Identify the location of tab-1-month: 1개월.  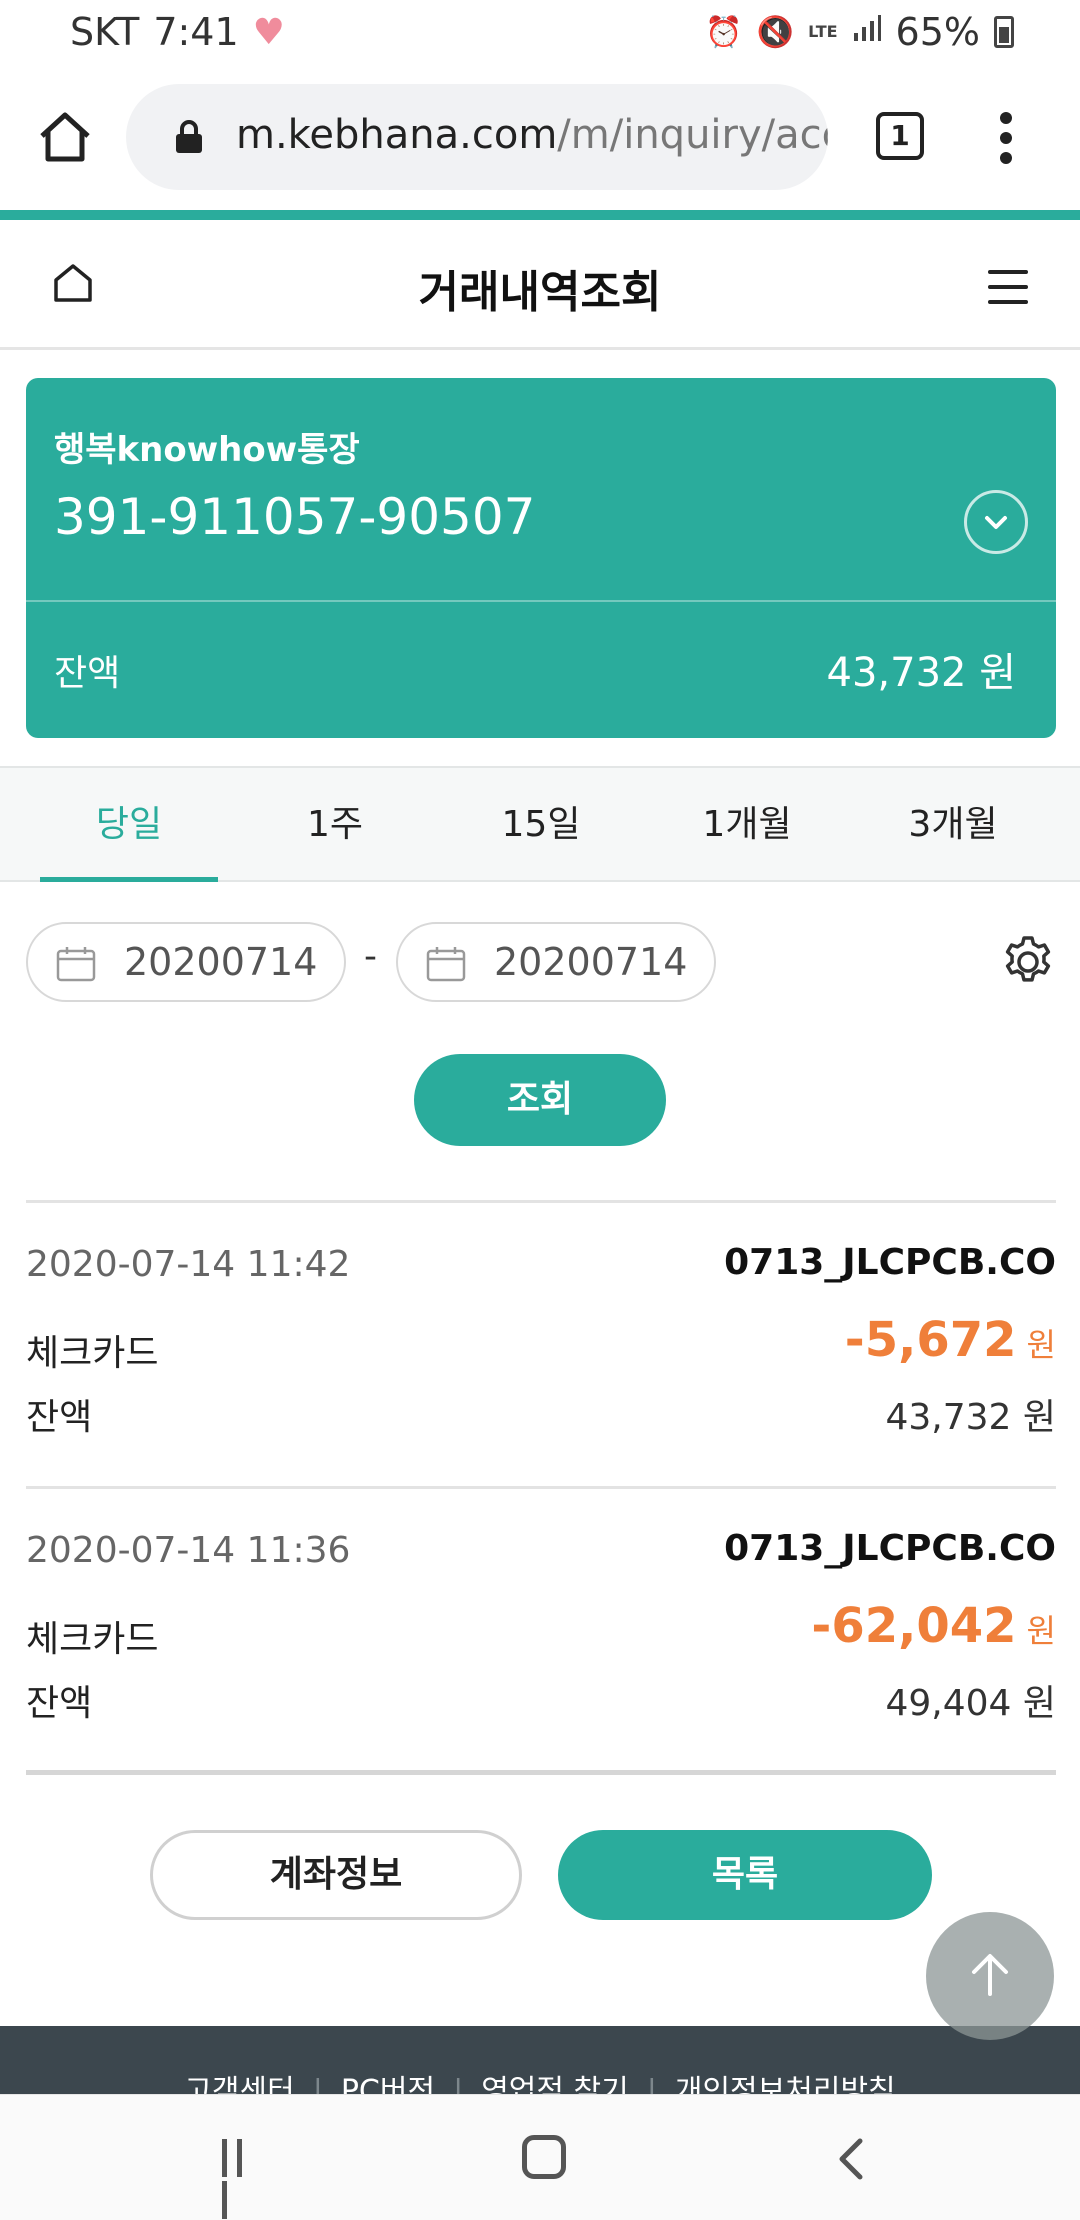
(747, 825).